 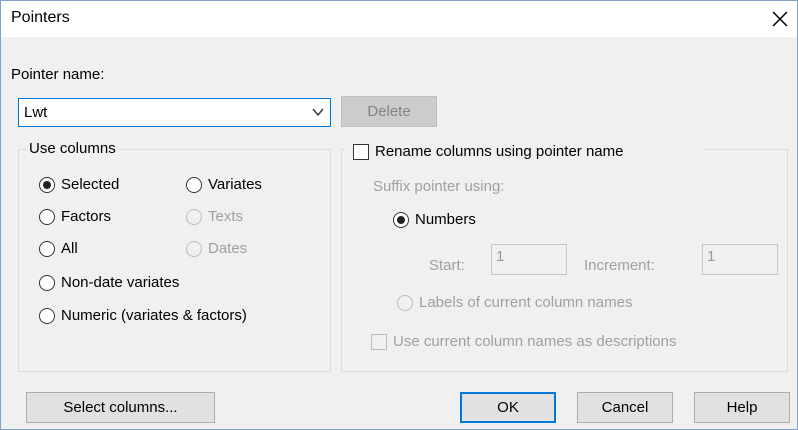 What do you see at coordinates (194, 185) in the screenshot?
I see `radio-variates` at bounding box center [194, 185].